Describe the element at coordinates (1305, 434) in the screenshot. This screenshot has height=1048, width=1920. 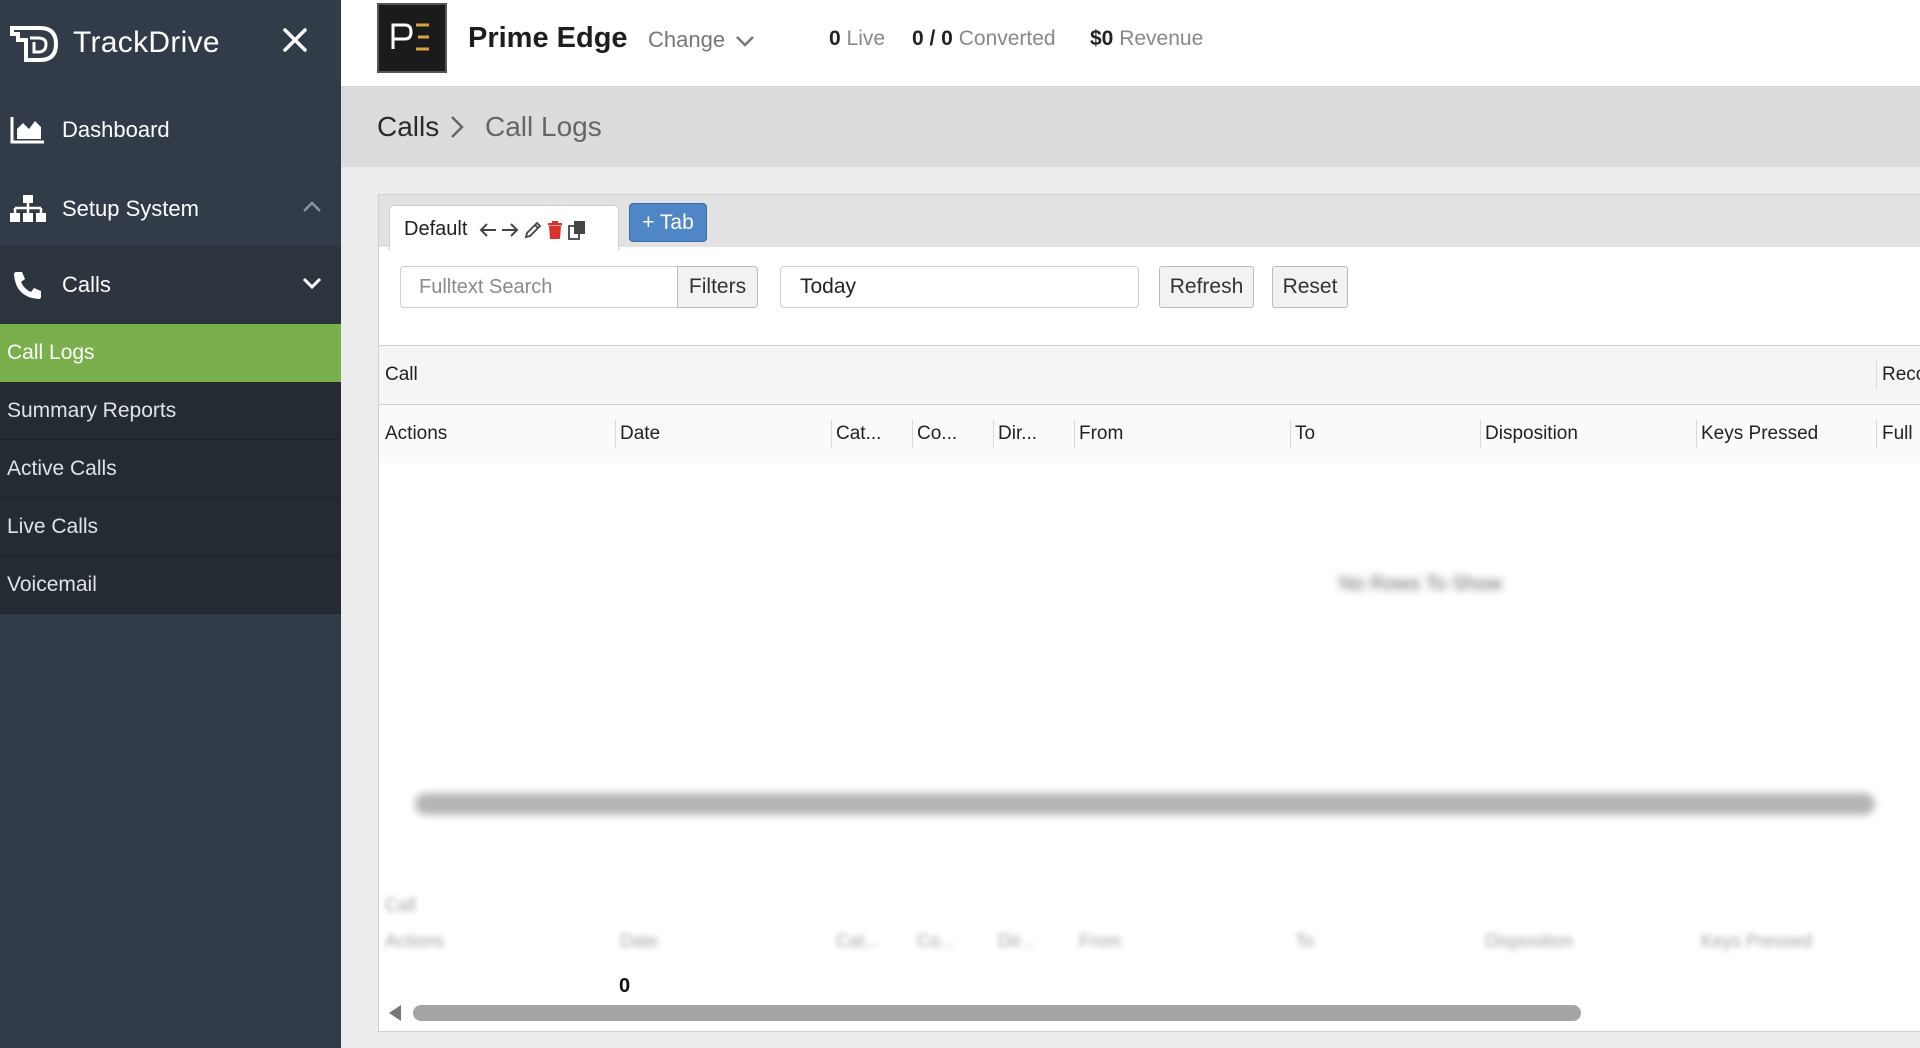
I see `column-header-to: To` at that location.